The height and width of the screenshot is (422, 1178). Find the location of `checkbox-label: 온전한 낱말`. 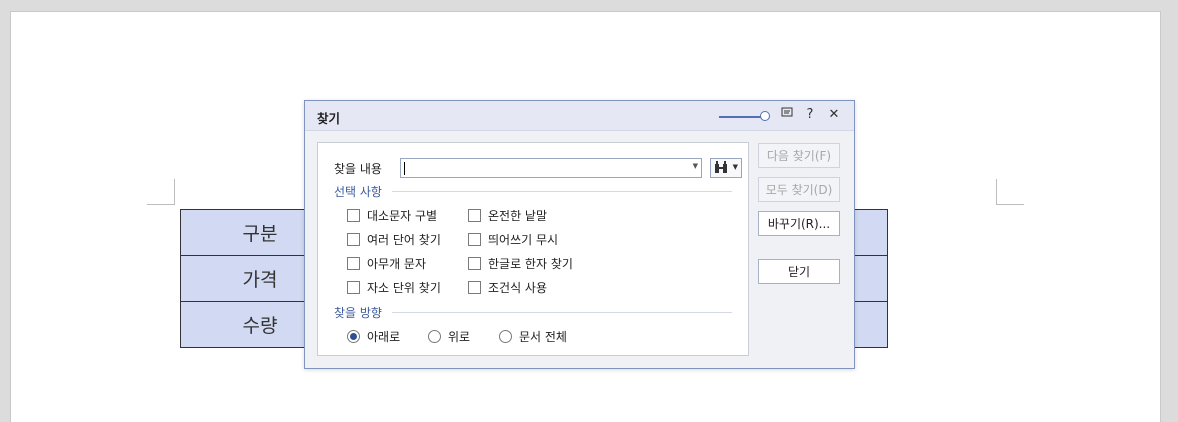

checkbox-label: 온전한 낱말 is located at coordinates (518, 216).